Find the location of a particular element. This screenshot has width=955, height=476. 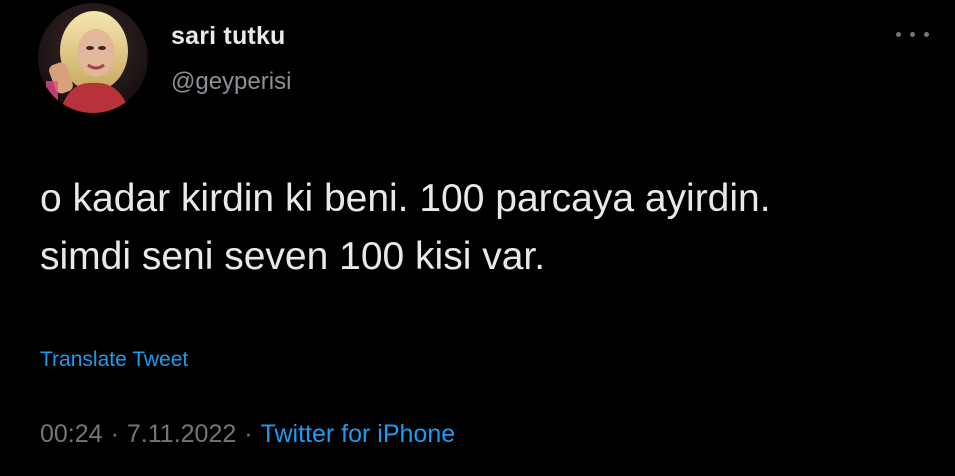

profile-photo-icon is located at coordinates (93, 58).